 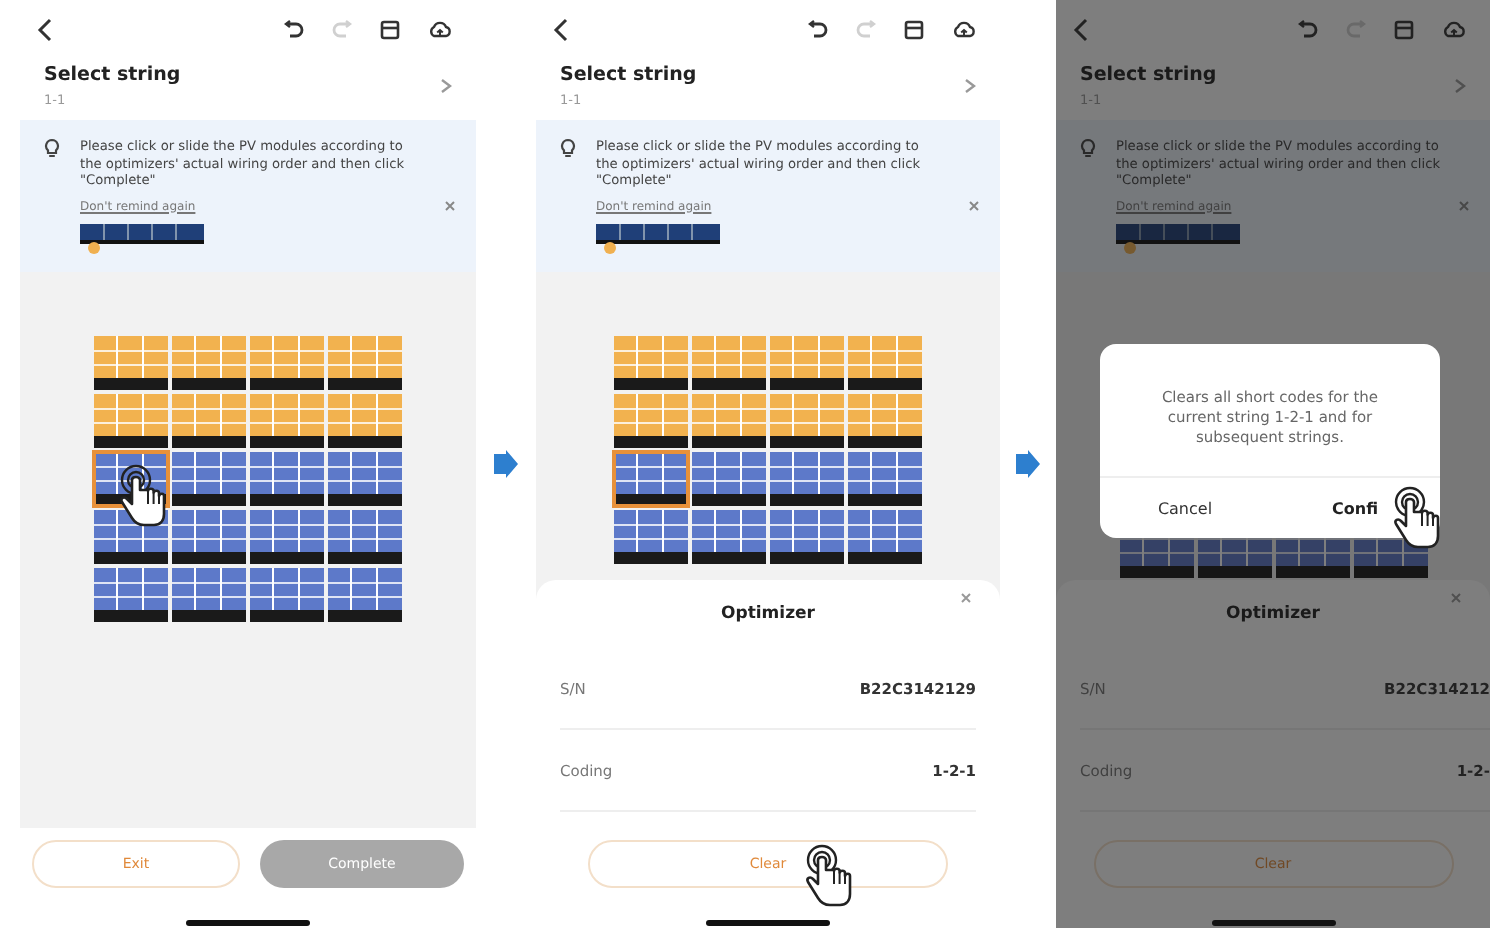 What do you see at coordinates (248, 923) in the screenshot?
I see `home-indicator` at bounding box center [248, 923].